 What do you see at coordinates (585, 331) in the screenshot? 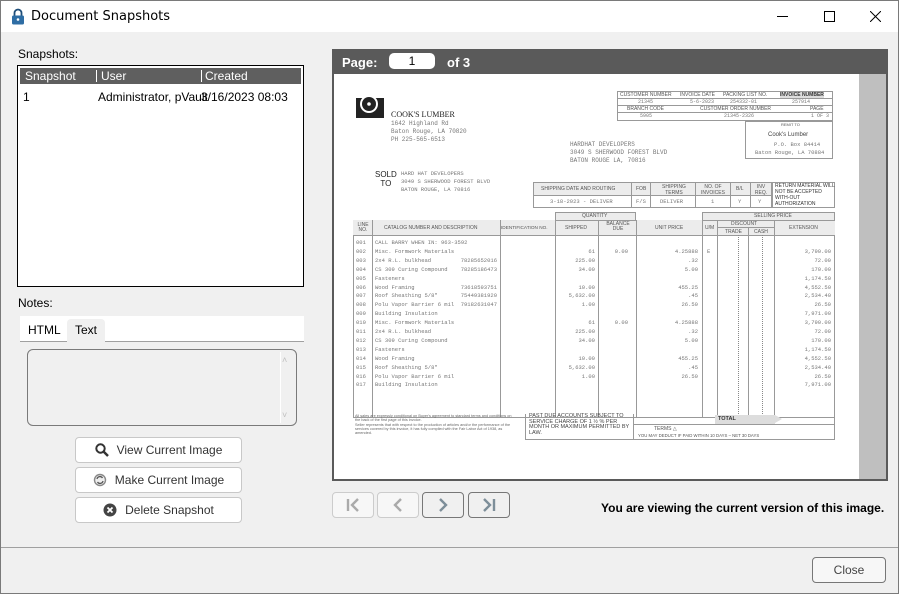
I see `line-shipped: 225.00` at bounding box center [585, 331].